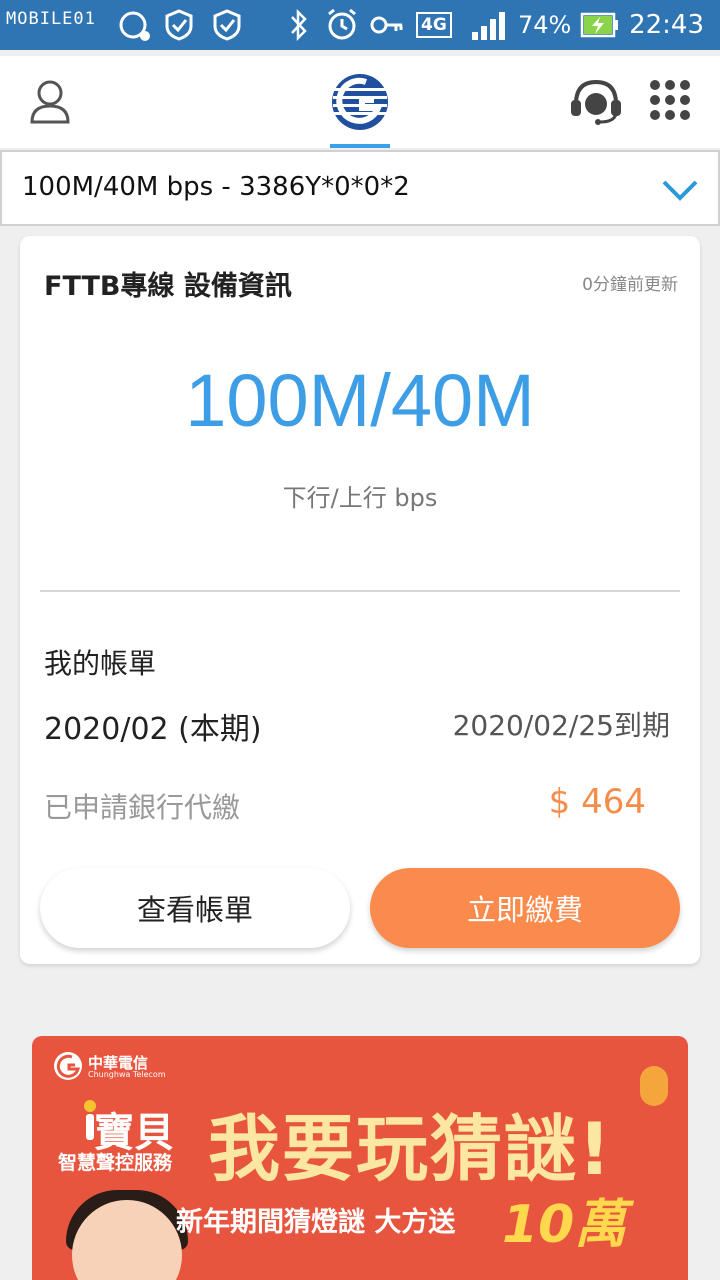  What do you see at coordinates (360, 146) in the screenshot?
I see `active-tab-indicator` at bounding box center [360, 146].